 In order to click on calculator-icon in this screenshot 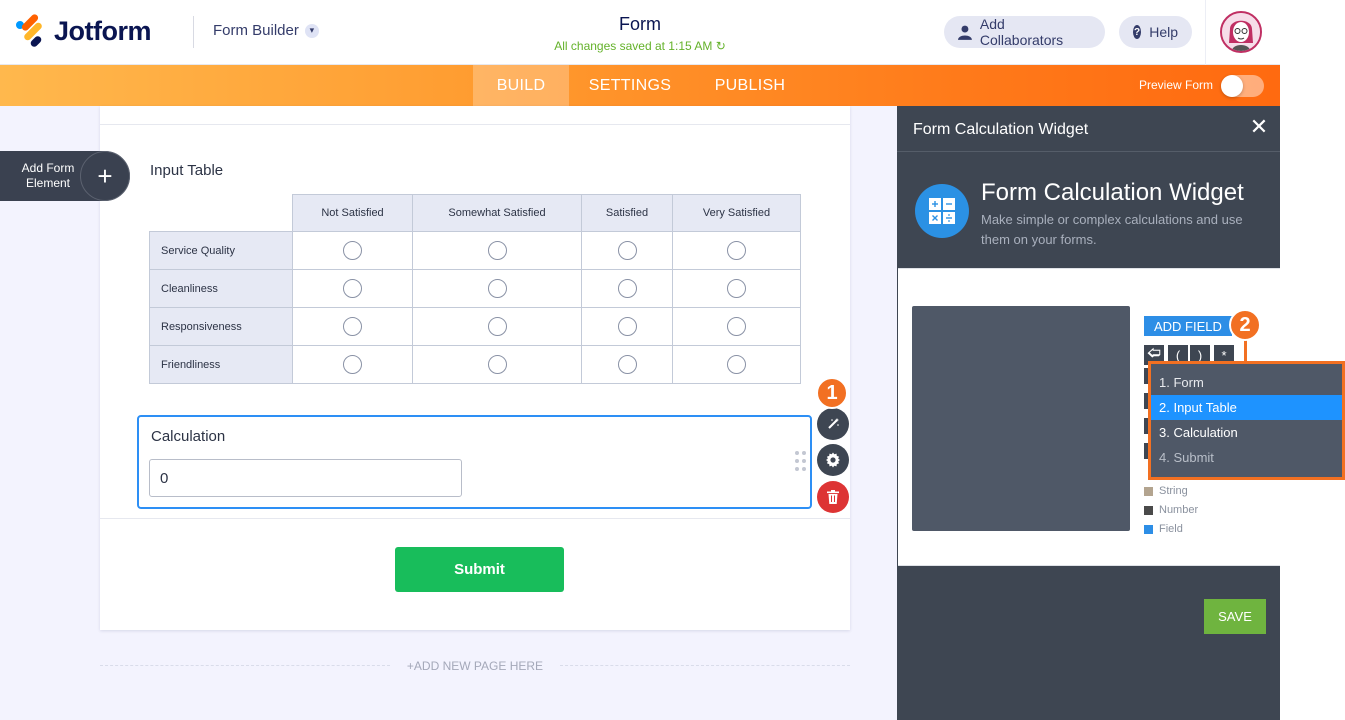, I will do `click(942, 211)`.